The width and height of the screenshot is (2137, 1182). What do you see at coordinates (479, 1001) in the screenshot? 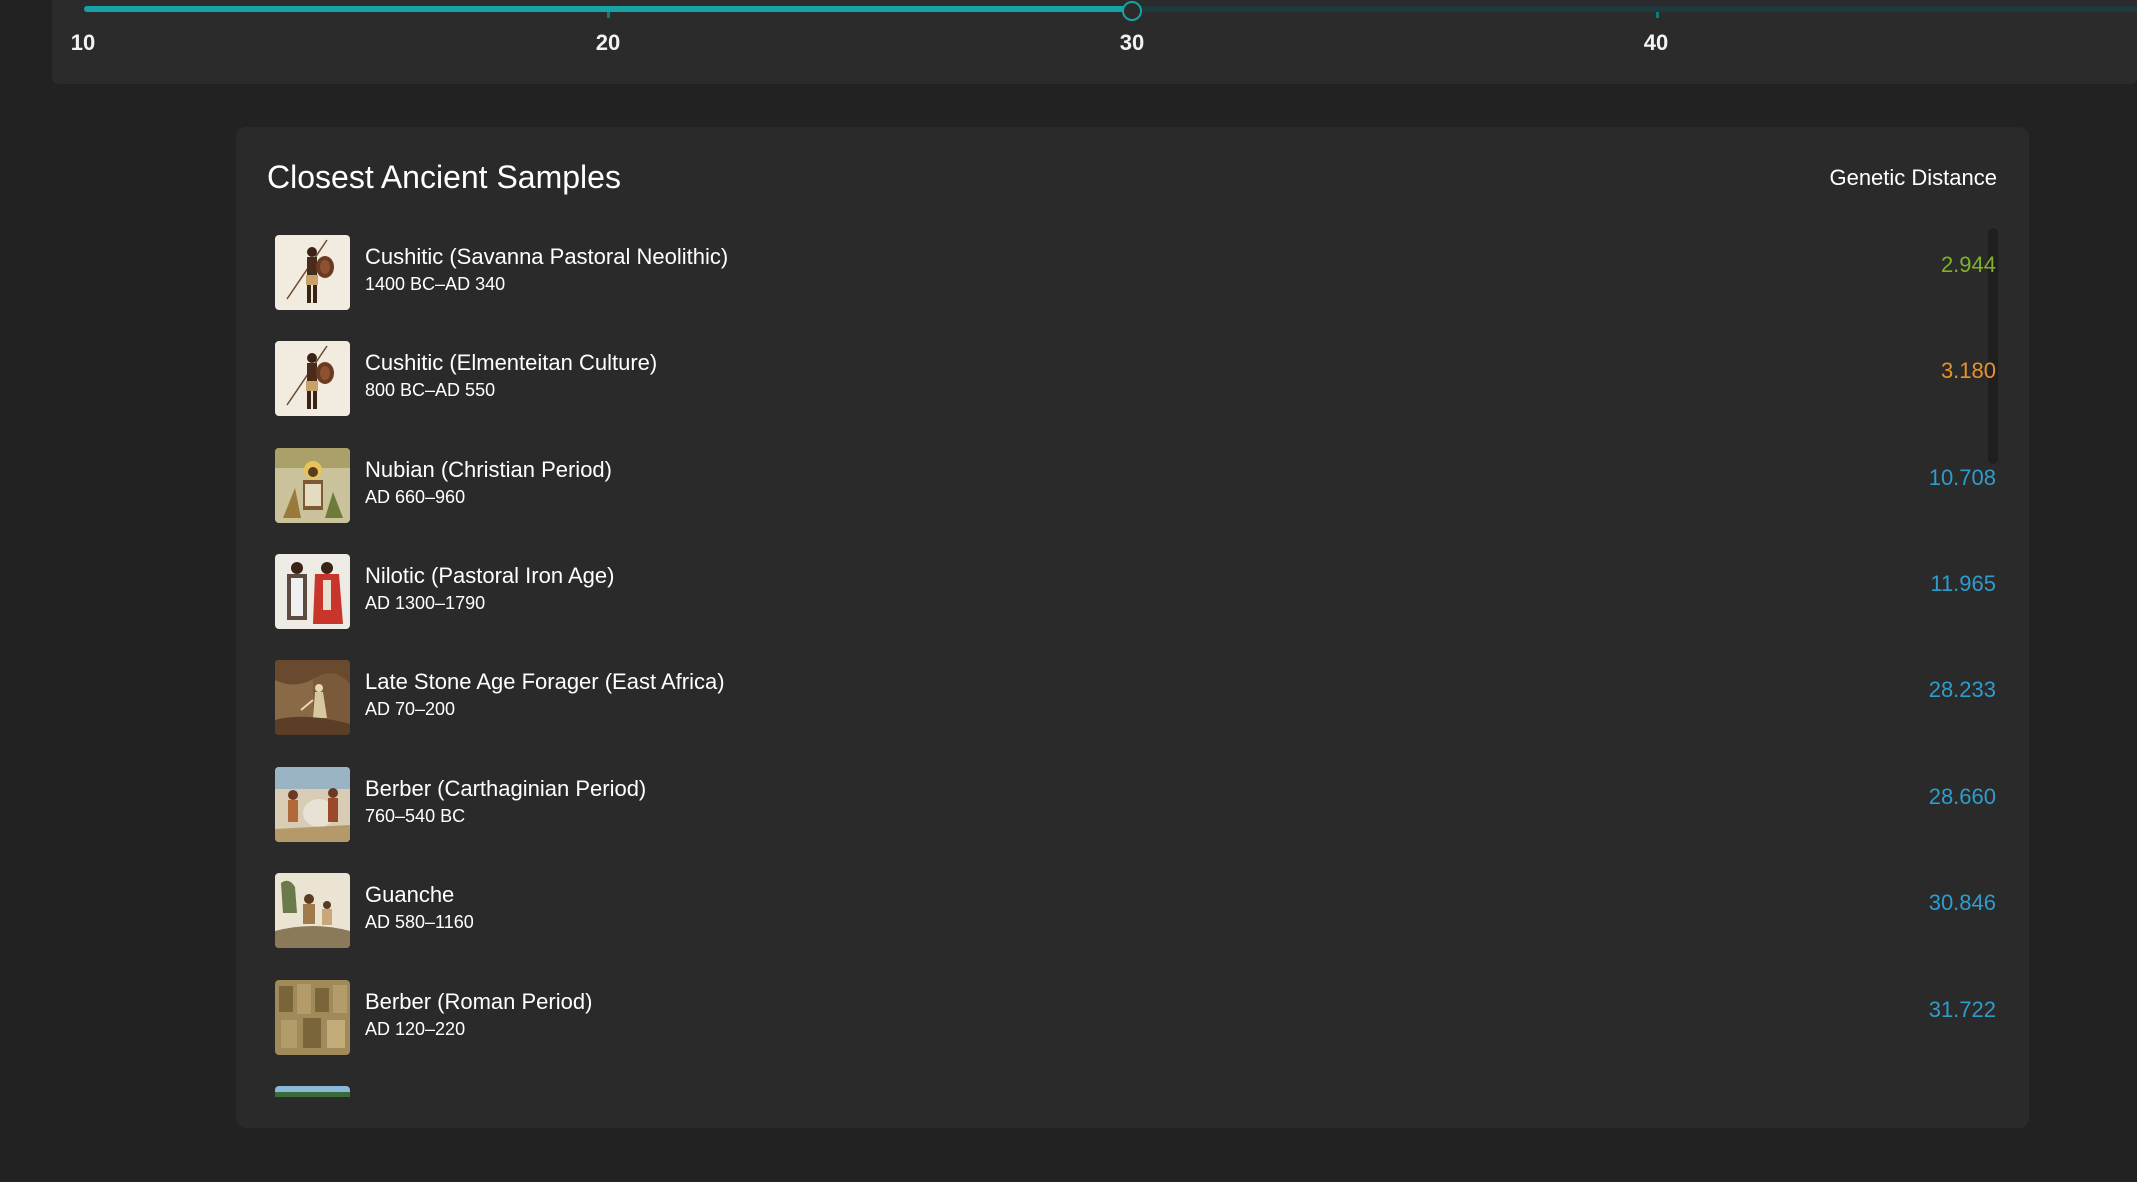
I see `sample-name: Berber (Roman Period)` at bounding box center [479, 1001].